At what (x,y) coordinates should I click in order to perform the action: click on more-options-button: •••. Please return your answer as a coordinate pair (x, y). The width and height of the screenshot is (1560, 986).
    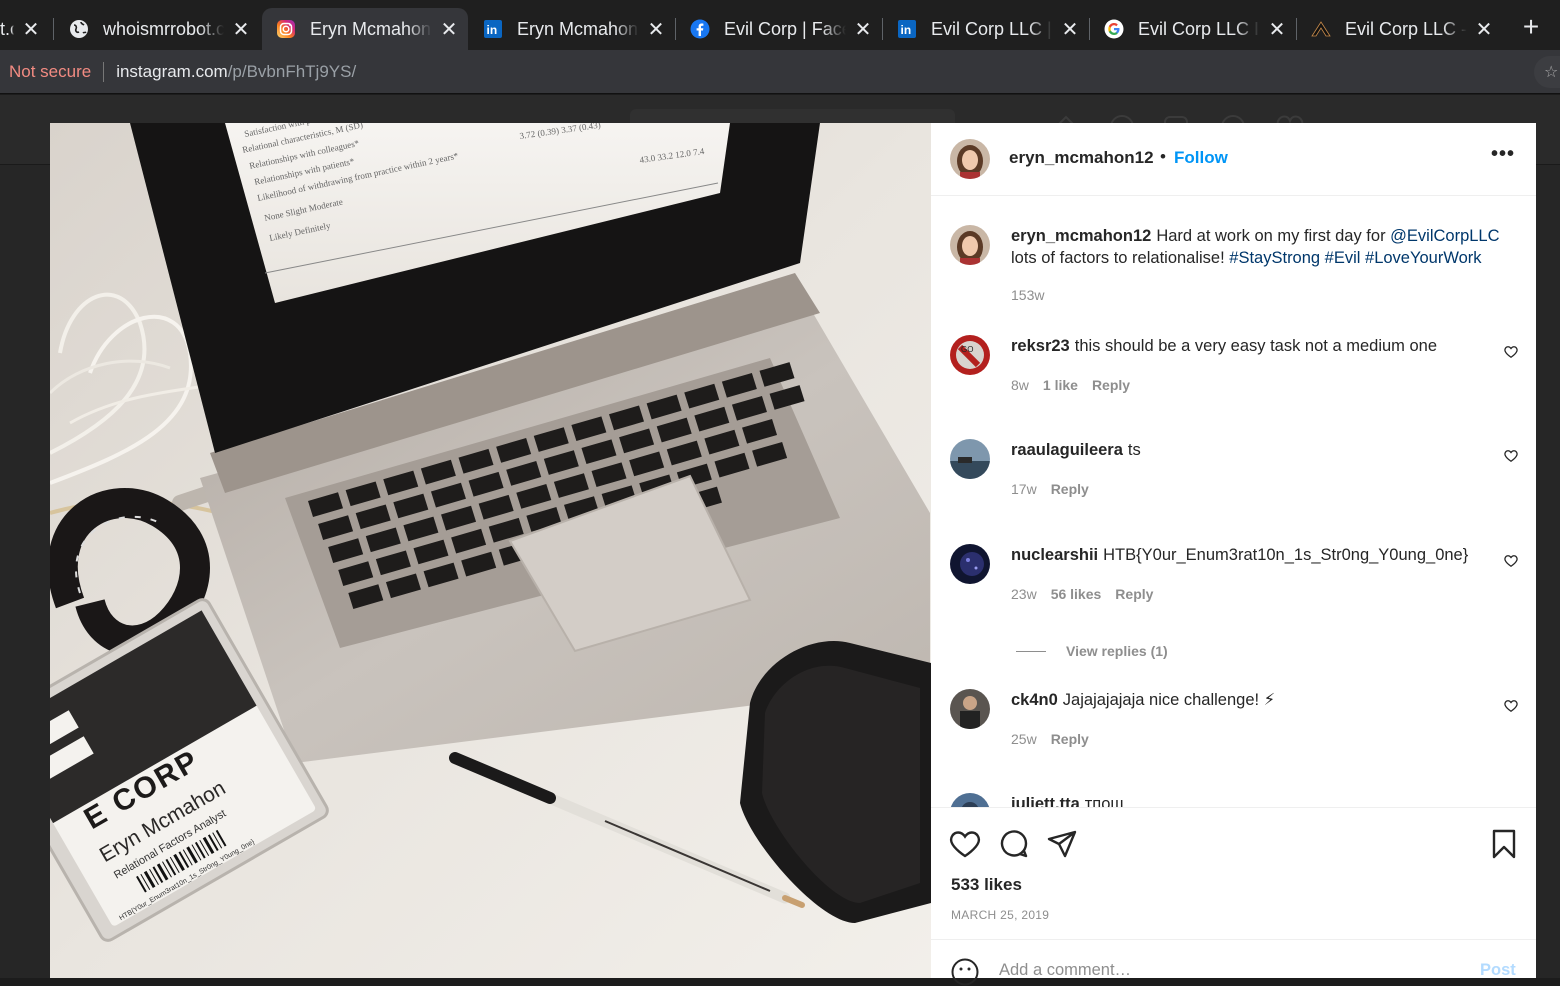
    Looking at the image, I should click on (1503, 154).